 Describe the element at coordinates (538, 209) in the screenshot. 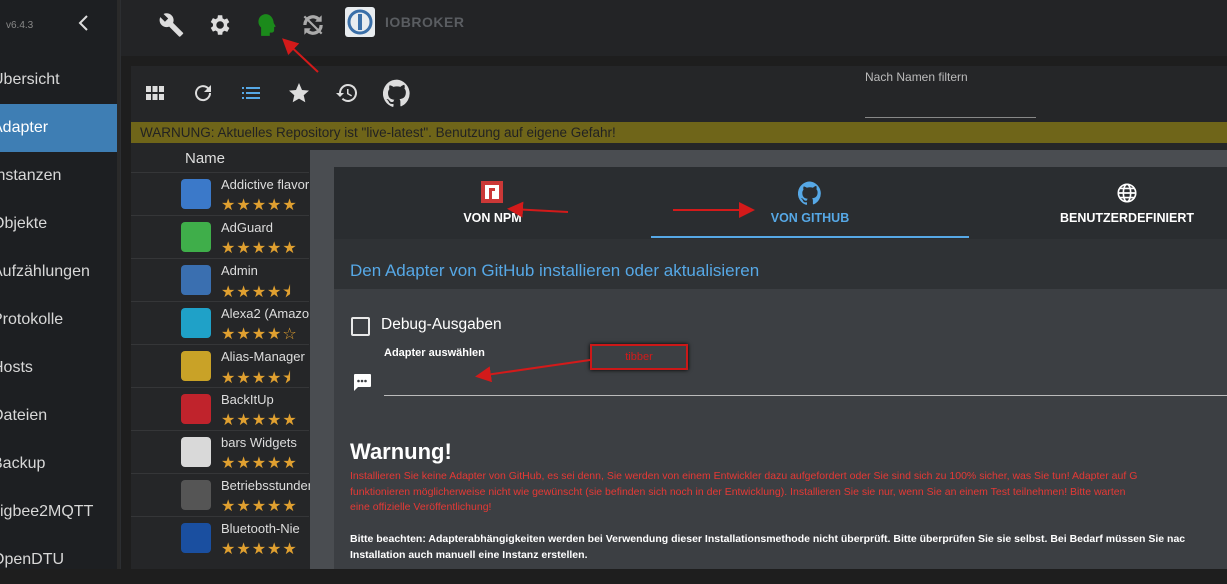

I see `arrow-to-npm-tab` at that location.